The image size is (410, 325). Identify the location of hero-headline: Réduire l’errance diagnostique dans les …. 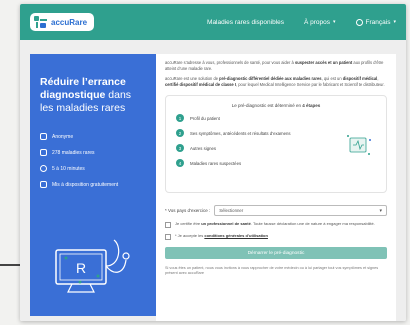
(86, 95).